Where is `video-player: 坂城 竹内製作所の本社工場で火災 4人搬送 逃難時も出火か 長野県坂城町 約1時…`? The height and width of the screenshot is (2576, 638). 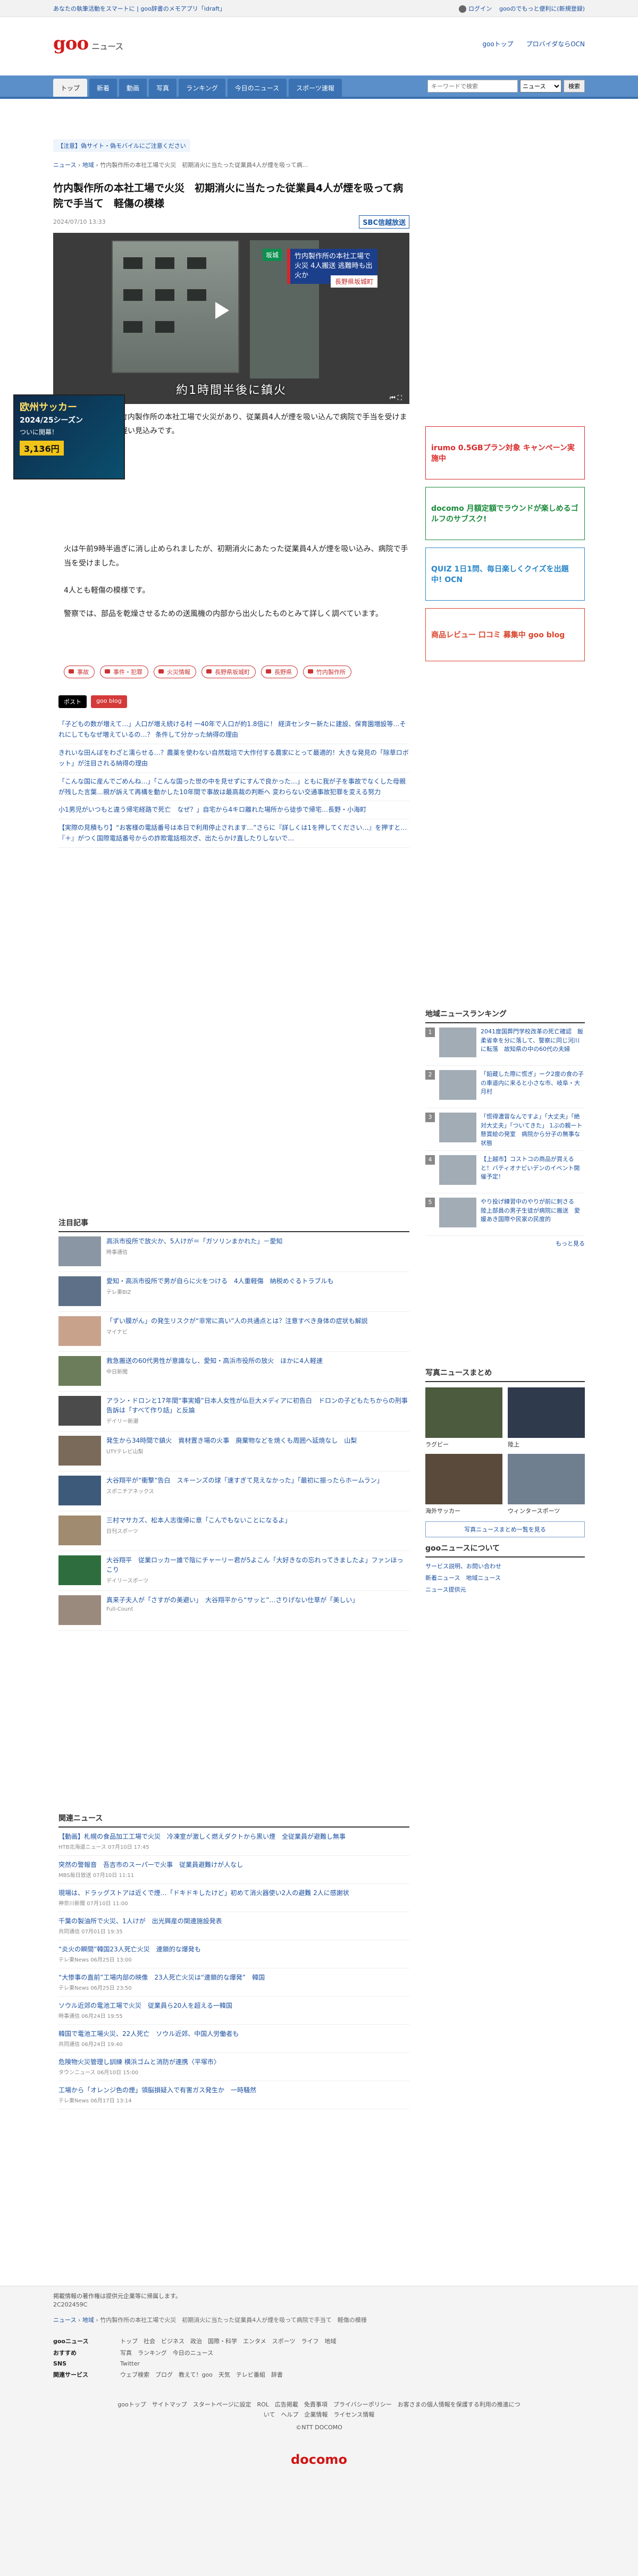
video-player: 坂城 竹内製作所の本社工場で火災 4人搬送 逃難時も出火か 長野県坂城町 約1時… is located at coordinates (231, 318).